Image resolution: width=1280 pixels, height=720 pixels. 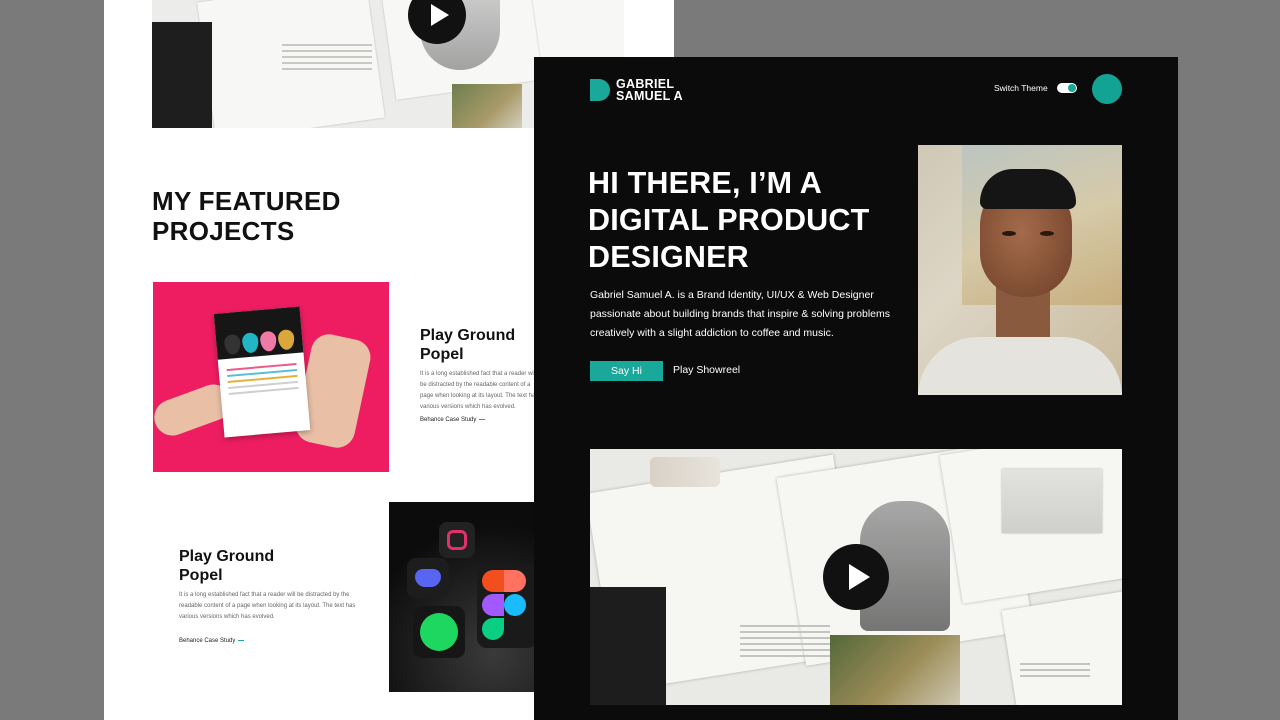 I want to click on discord-icon, so click(x=428, y=578).